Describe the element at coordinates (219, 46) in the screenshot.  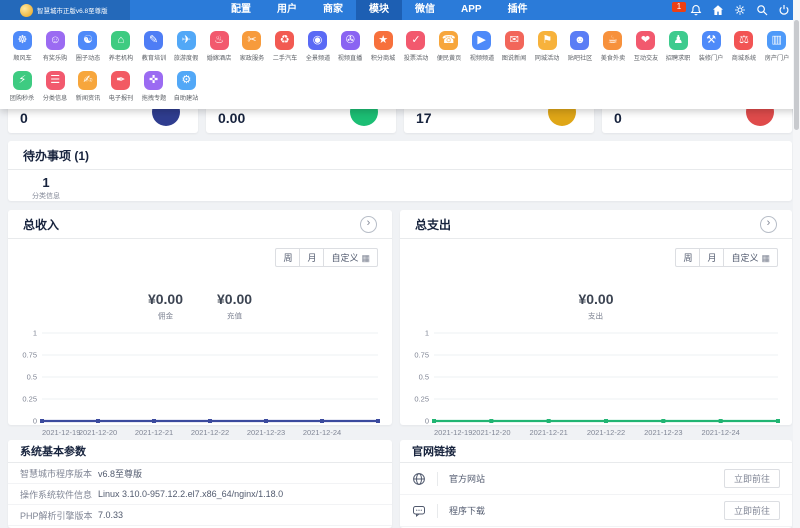
I see `megamenu-item-6: ♨ 婚嫁酒店` at that location.